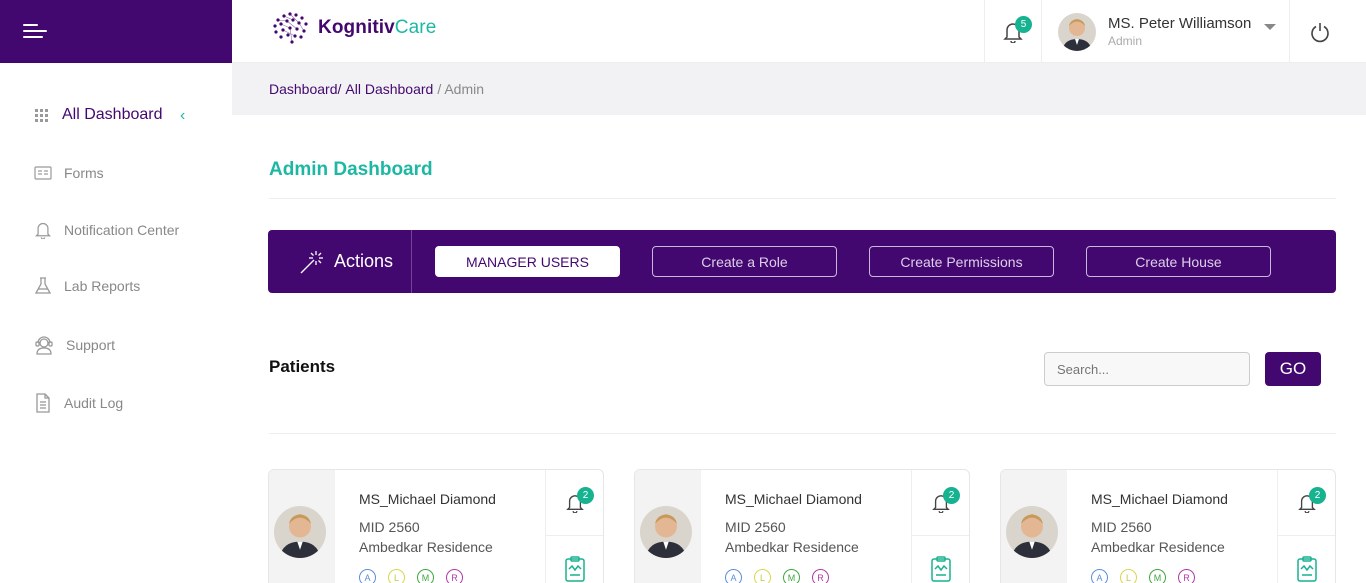 Image resolution: width=1366 pixels, height=583 pixels. I want to click on manager-users-button: MANAGER USERS, so click(527, 261).